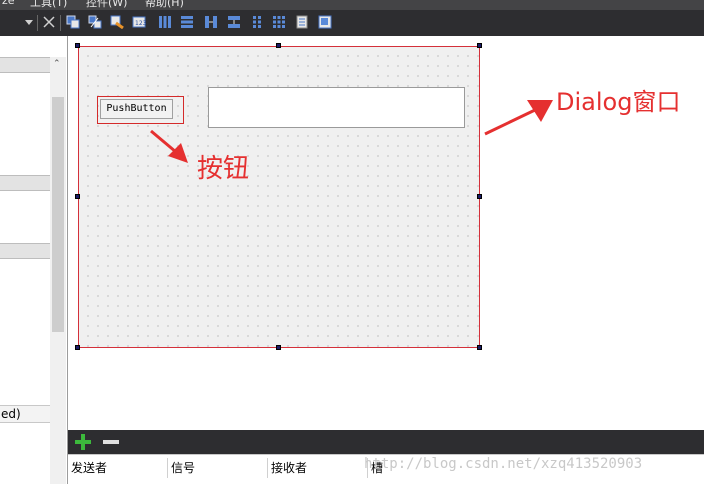  What do you see at coordinates (187, 22) in the screenshot?
I see `layout-vertical-icon` at bounding box center [187, 22].